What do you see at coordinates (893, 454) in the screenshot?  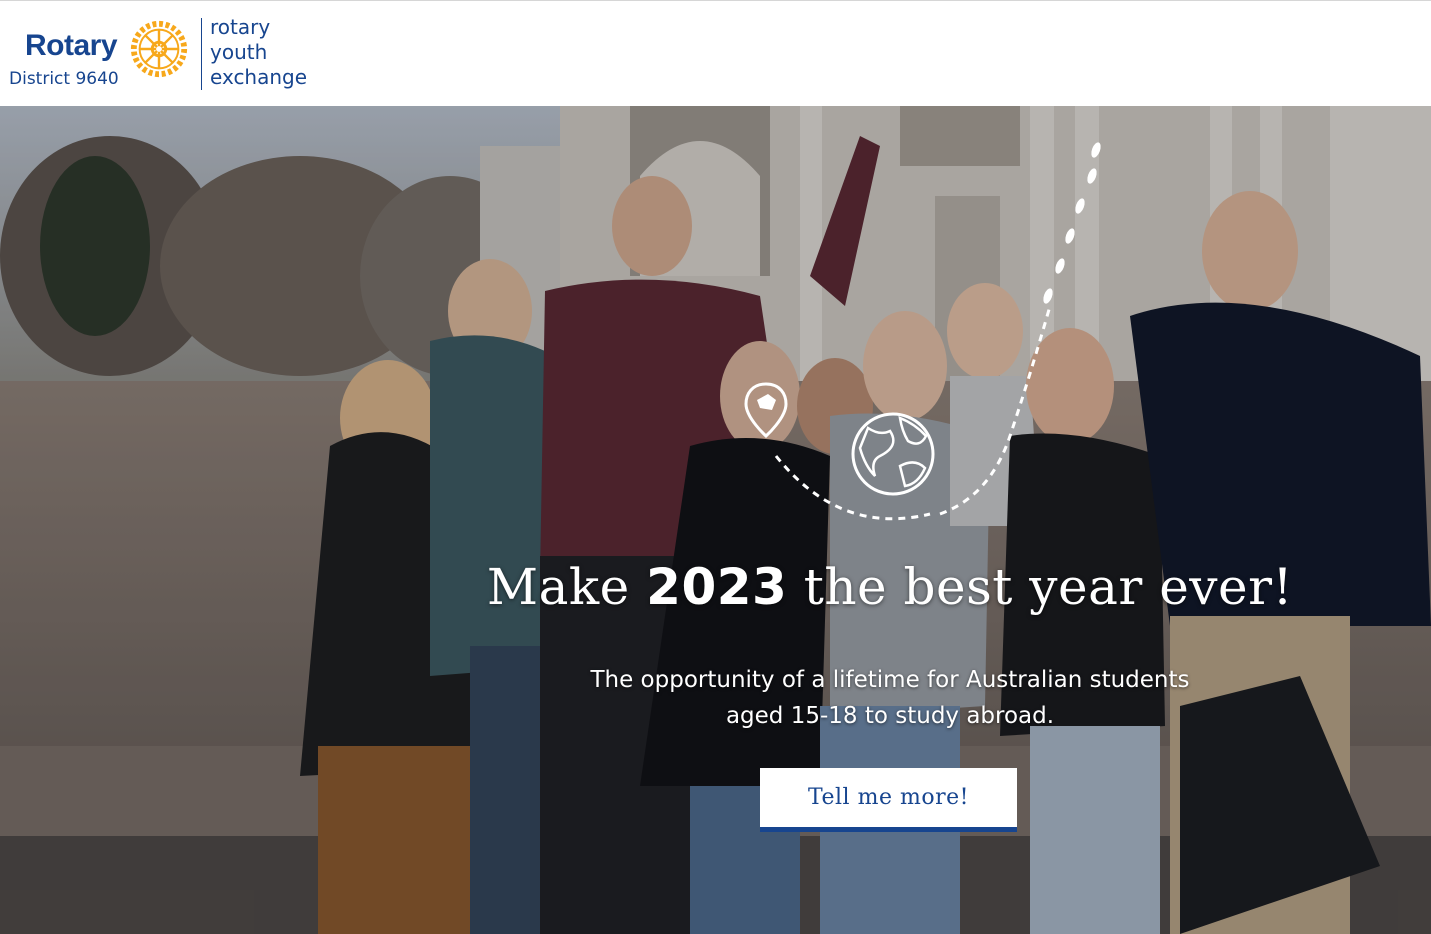 I see `globe-icon` at bounding box center [893, 454].